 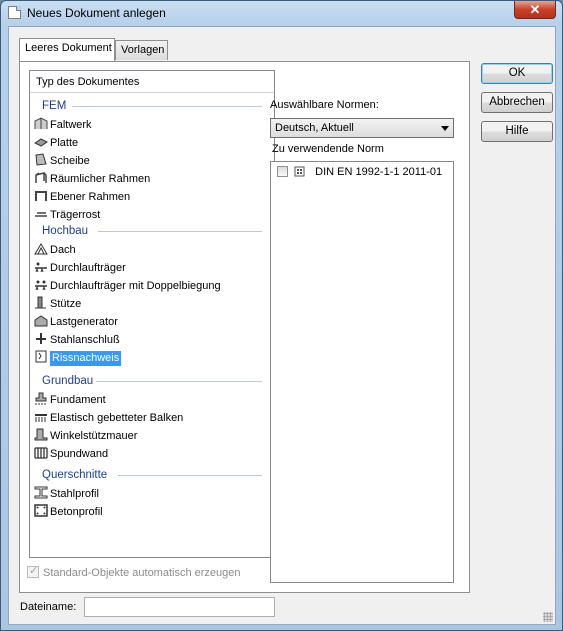 What do you see at coordinates (76, 512) in the screenshot?
I see `list-item-label: Betonprofil` at bounding box center [76, 512].